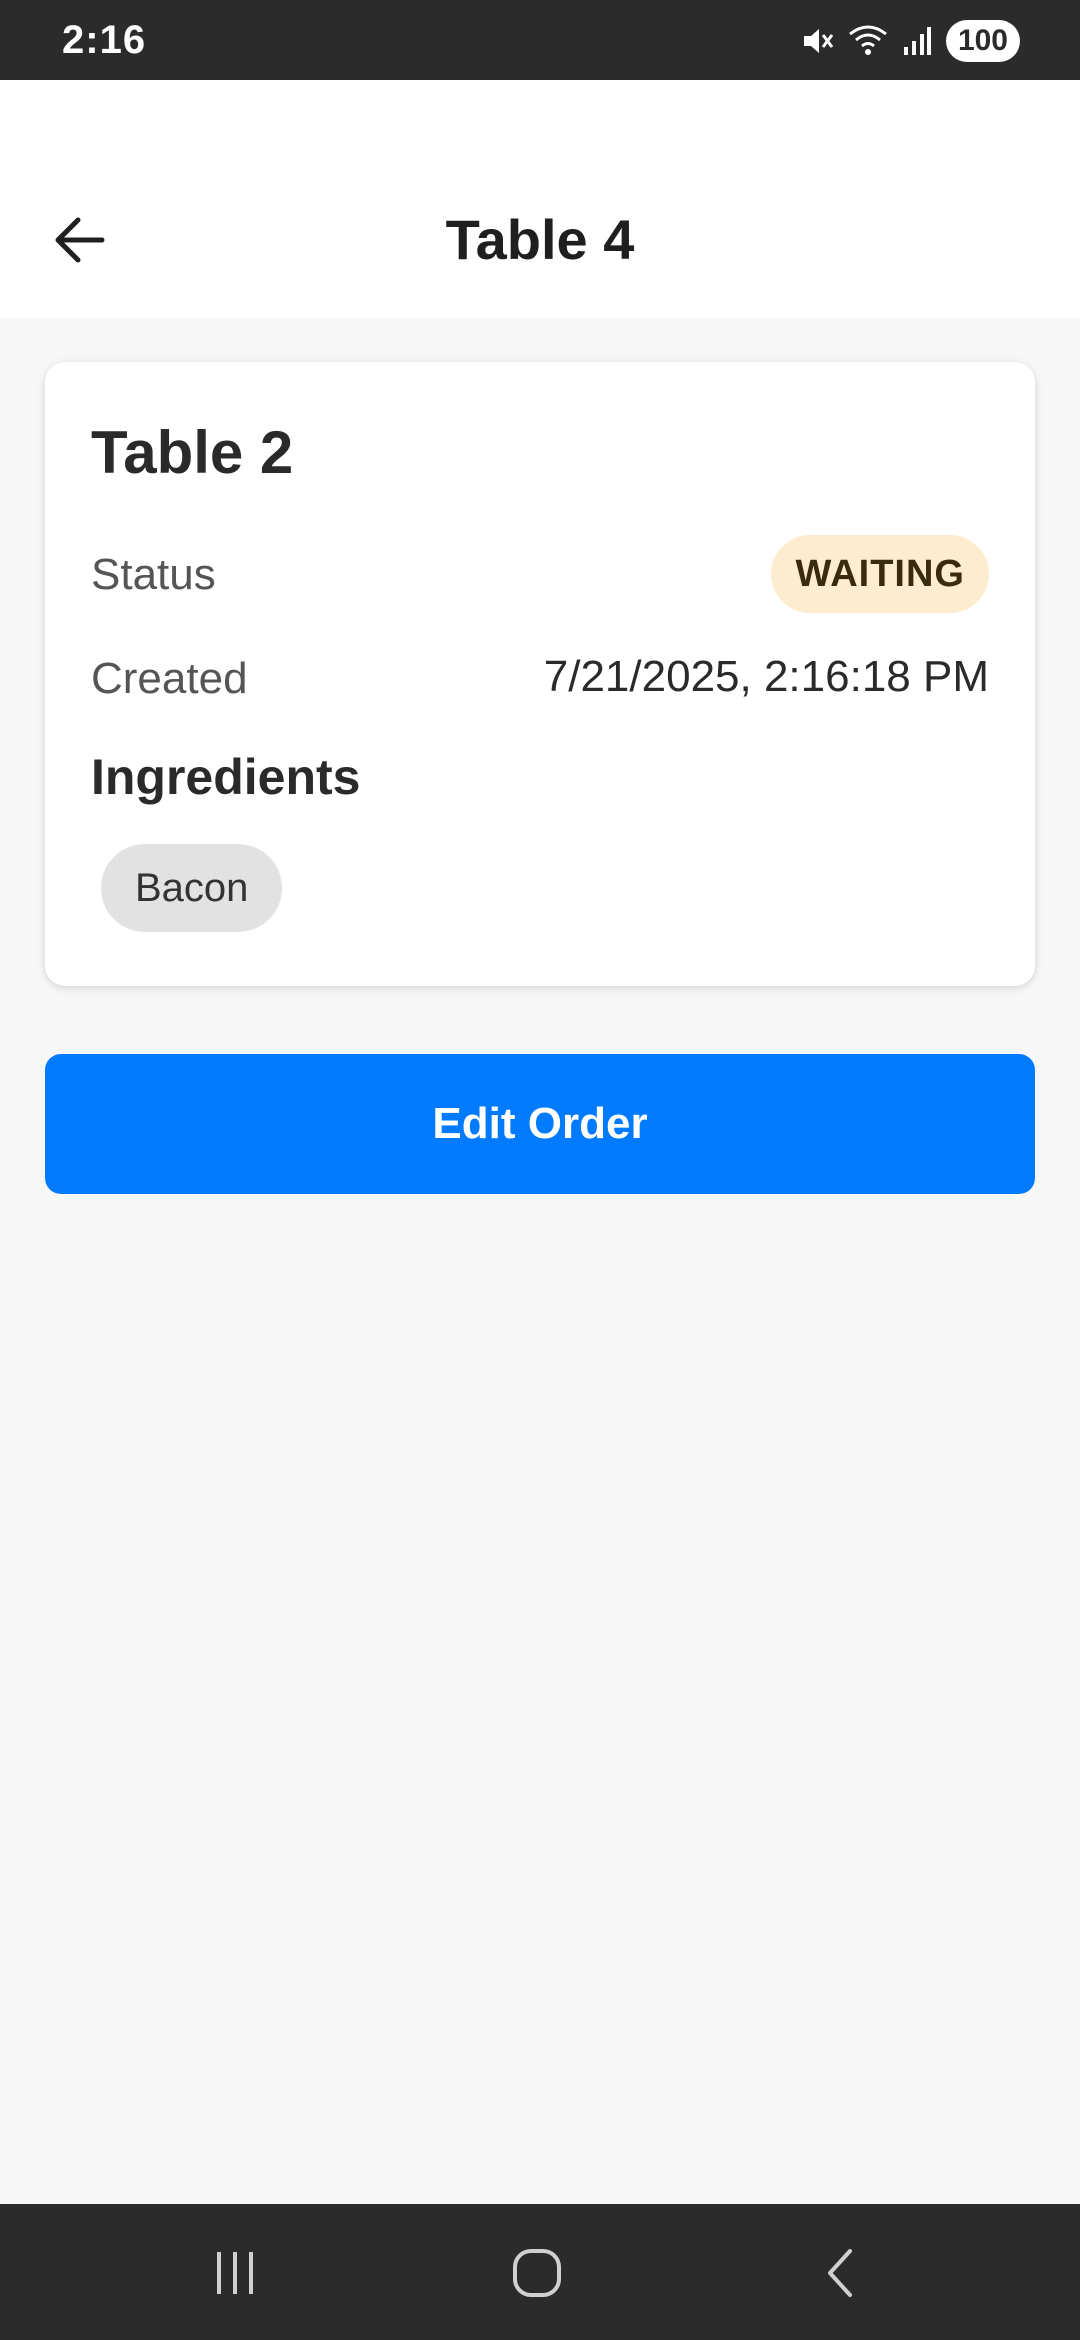 The width and height of the screenshot is (1080, 2340). What do you see at coordinates (540, 40) in the screenshot?
I see `status-bar: 2:16 100` at bounding box center [540, 40].